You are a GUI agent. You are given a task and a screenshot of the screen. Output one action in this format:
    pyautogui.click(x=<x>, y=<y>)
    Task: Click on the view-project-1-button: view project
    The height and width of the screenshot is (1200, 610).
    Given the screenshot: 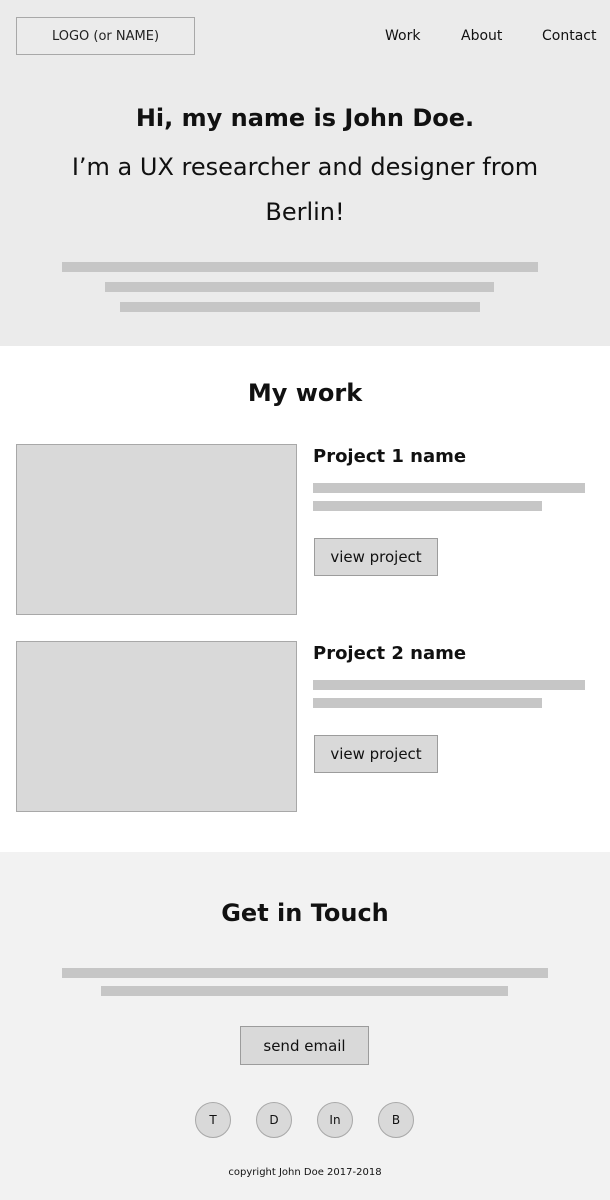 What is the action you would take?
    pyautogui.click(x=376, y=557)
    